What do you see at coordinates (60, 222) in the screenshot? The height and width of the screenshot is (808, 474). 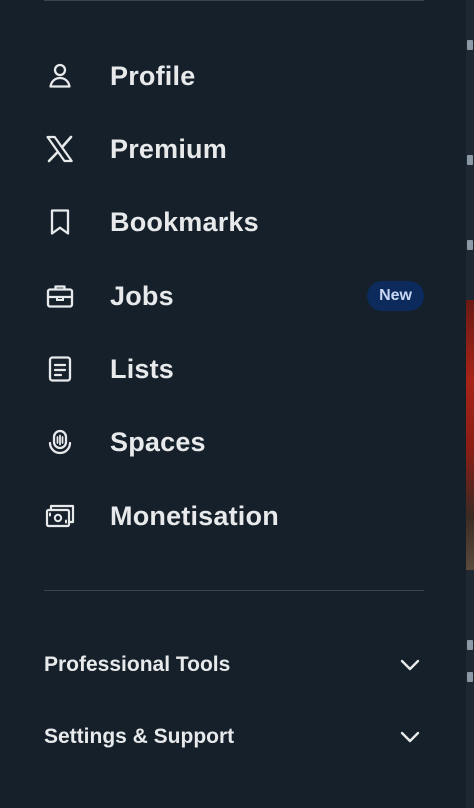 I see `bookmark-icon` at bounding box center [60, 222].